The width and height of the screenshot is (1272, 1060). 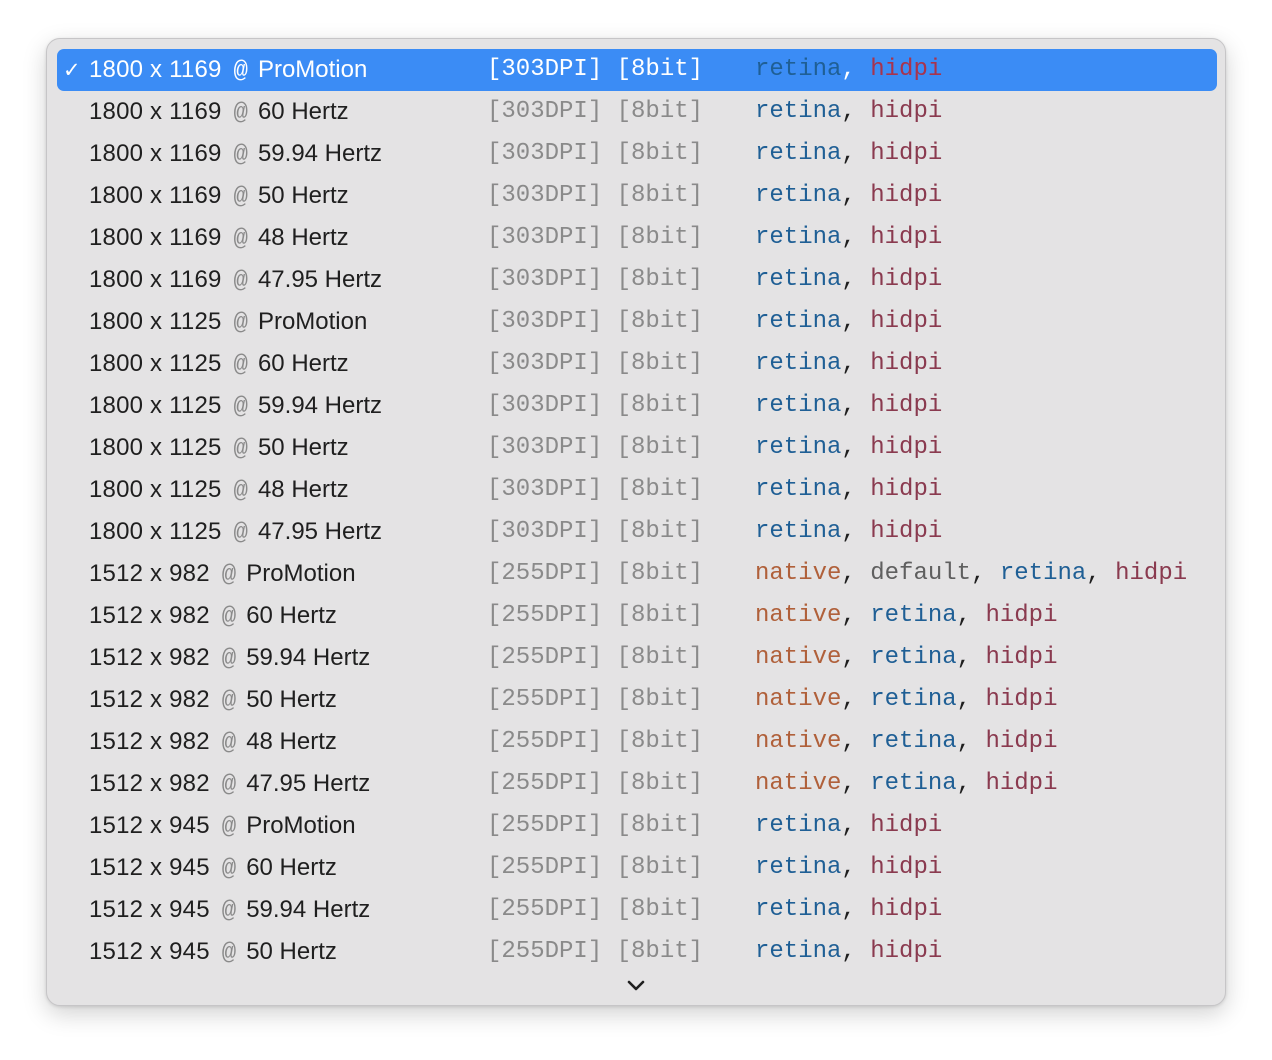 I want to click on resolution-label: 1512 x 945 @ ProMotion, so click(x=222, y=826).